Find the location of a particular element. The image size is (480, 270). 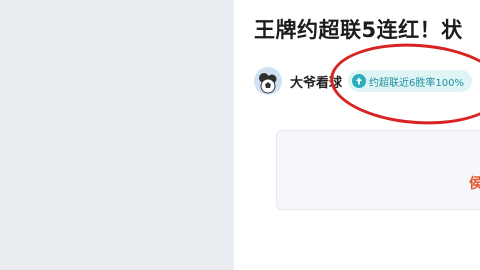

author-name: 大爷看球 is located at coordinates (316, 81).